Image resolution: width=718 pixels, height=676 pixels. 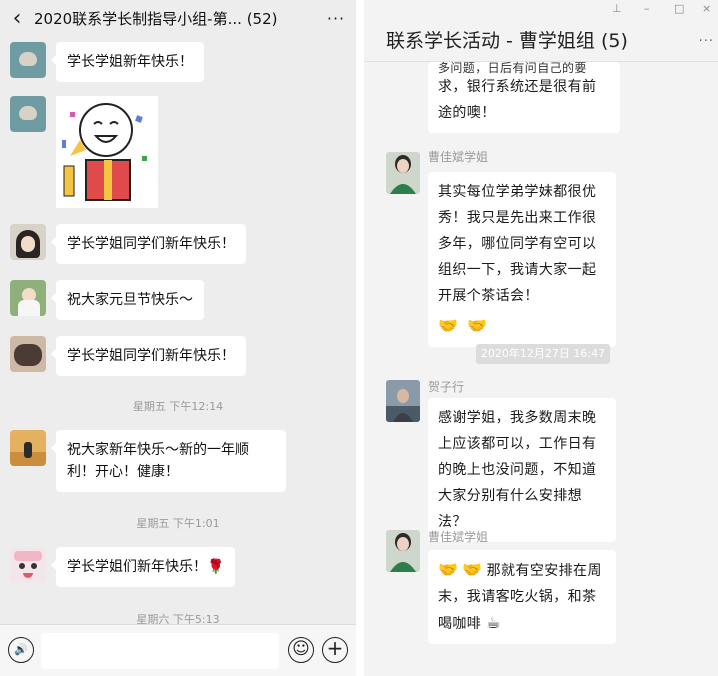 What do you see at coordinates (543, 354) in the screenshot?
I see `timestamp: 2020年12月27日 16:47` at bounding box center [543, 354].